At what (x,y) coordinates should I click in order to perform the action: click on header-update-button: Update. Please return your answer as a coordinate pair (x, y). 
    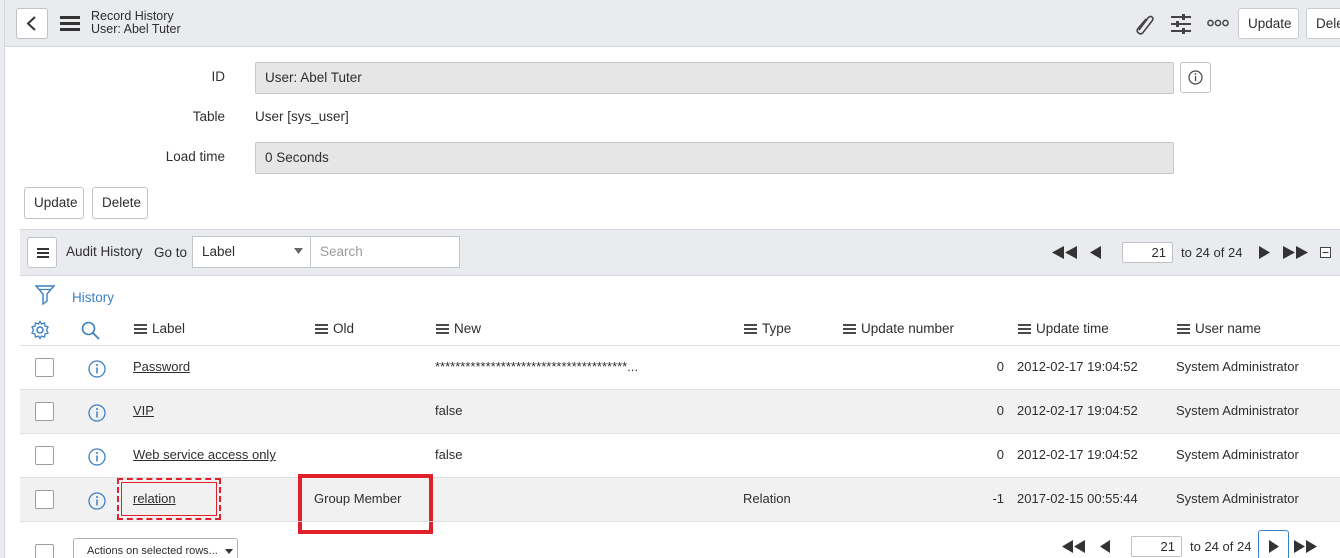
    Looking at the image, I should click on (1268, 23).